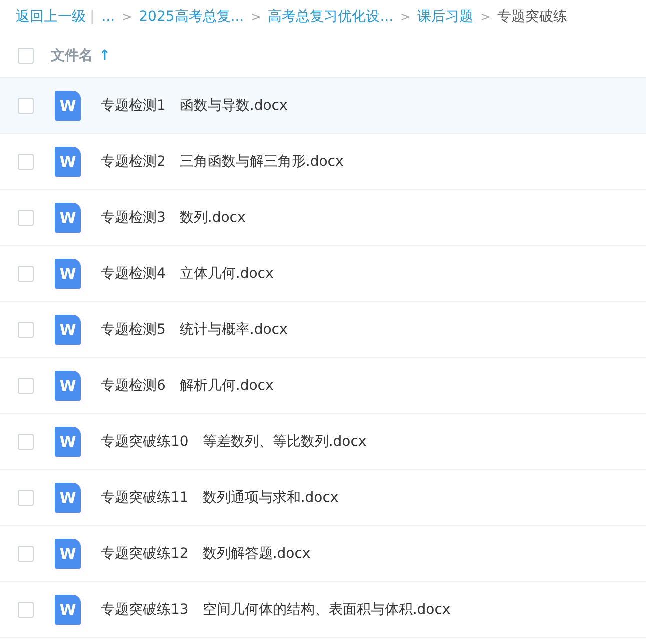 Image resolution: width=646 pixels, height=641 pixels. Describe the element at coordinates (323, 274) in the screenshot. I see `file-row: W 专题检测4 立体几何.docx` at that location.